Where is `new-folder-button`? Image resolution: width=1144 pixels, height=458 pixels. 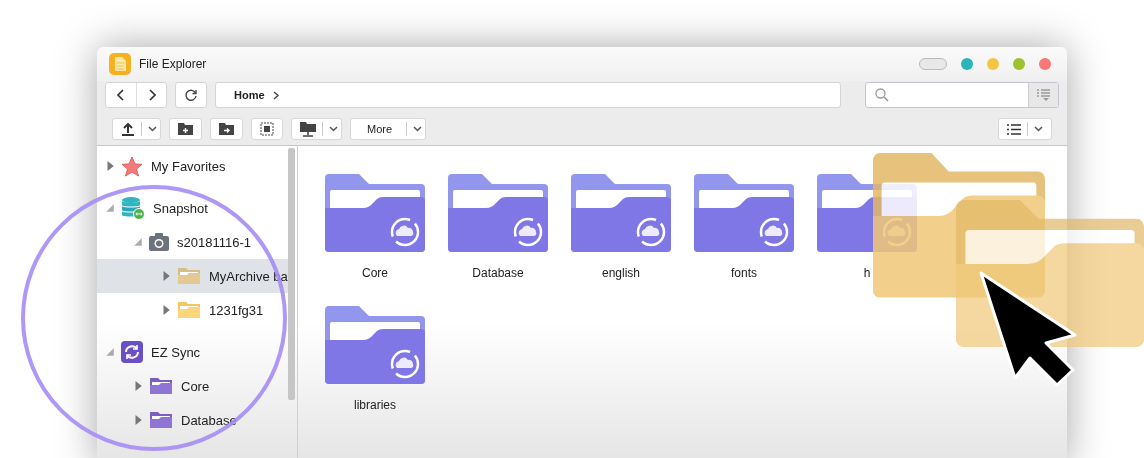 new-folder-button is located at coordinates (185, 129).